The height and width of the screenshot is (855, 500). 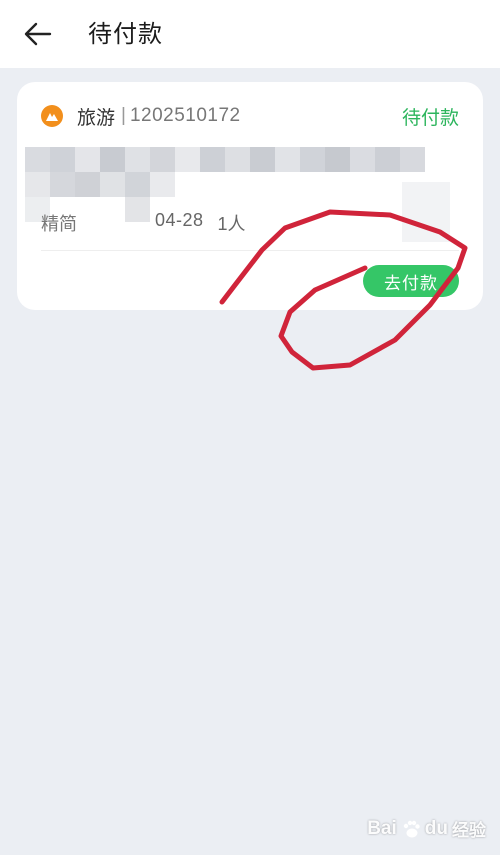 I want to click on order-header: 旅游 | 1202510172, so click(x=141, y=116).